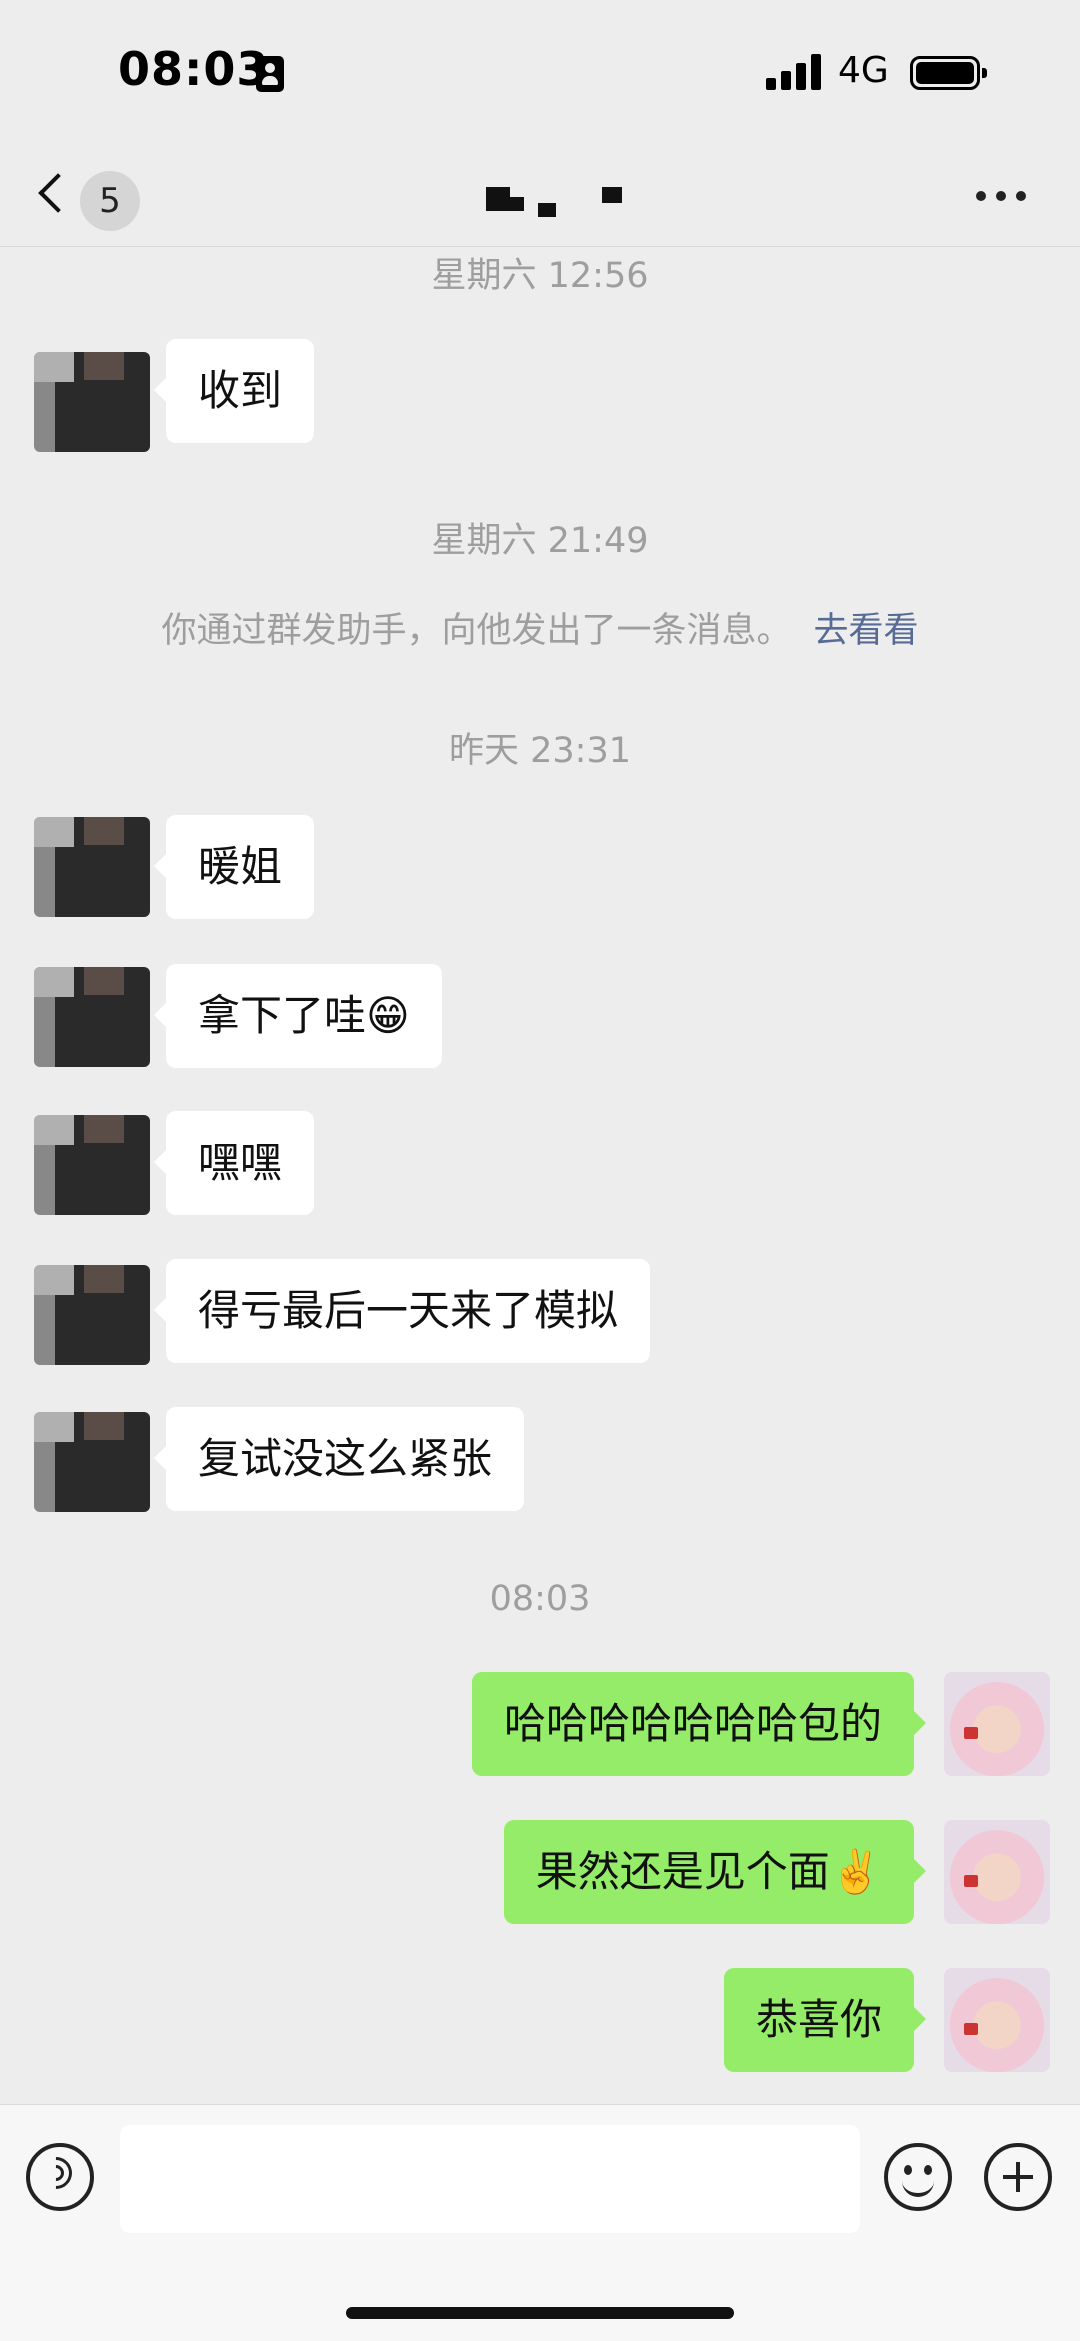 This screenshot has width=1080, height=2341. What do you see at coordinates (715, 1872) in the screenshot?
I see `outgoing-message-bubble: 果然还是见个面✌️` at bounding box center [715, 1872].